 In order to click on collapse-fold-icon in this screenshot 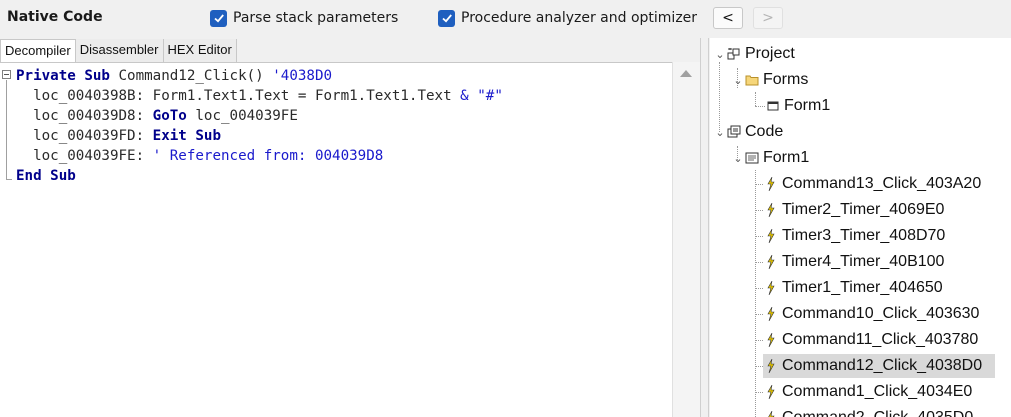, I will do `click(6, 74)`.